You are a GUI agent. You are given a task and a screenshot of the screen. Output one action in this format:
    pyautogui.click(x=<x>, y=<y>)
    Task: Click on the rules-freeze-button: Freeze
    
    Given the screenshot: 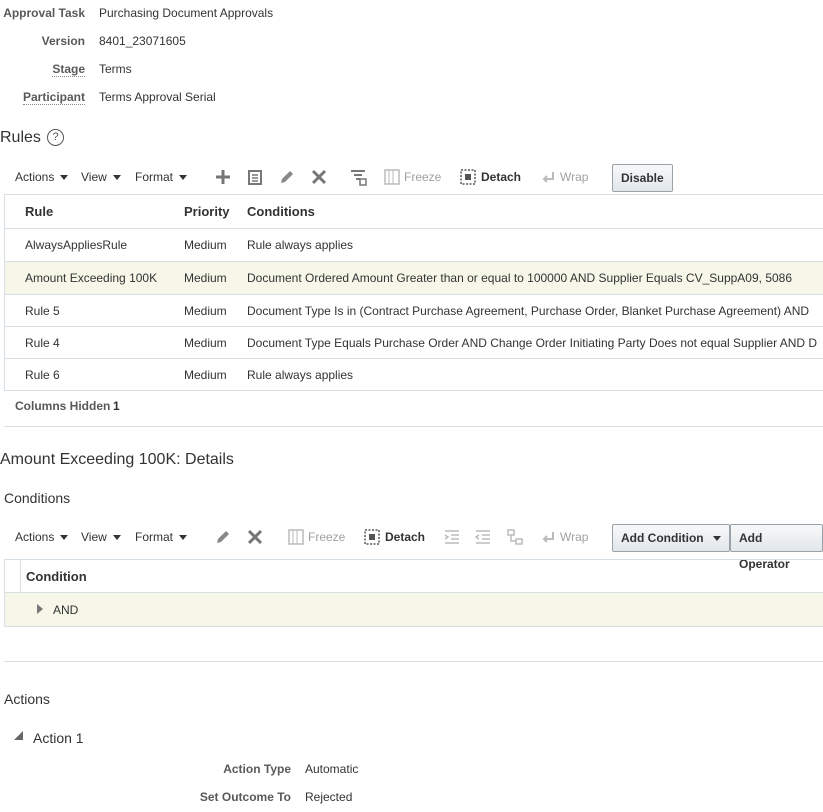 What is the action you would take?
    pyautogui.click(x=423, y=177)
    